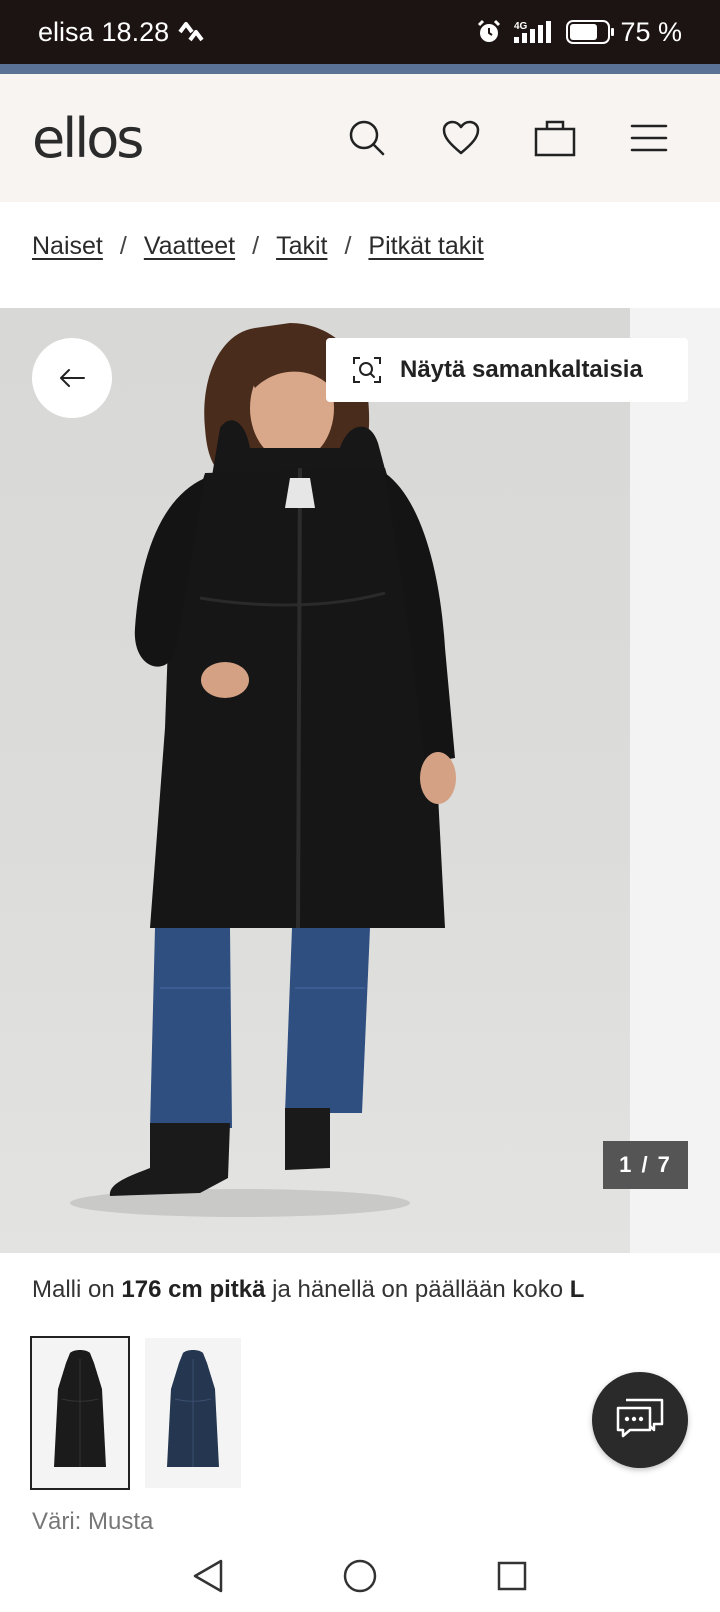 This screenshot has width=720, height=1612. Describe the element at coordinates (521, 369) in the screenshot. I see `show-similar-label: Näytä samankaltaisia` at that location.